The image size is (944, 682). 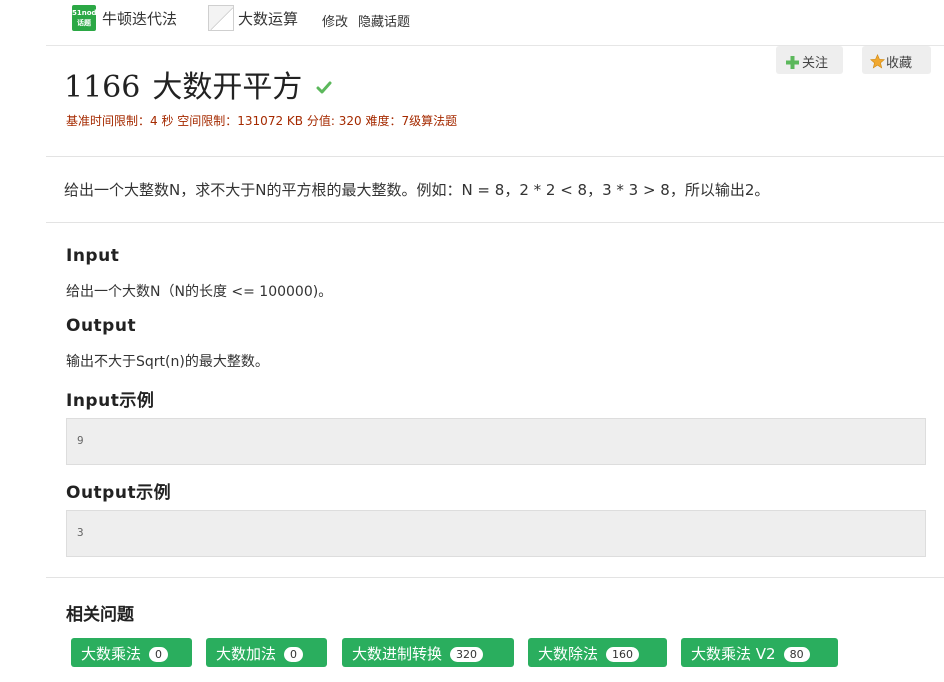 What do you see at coordinates (794, 64) in the screenshot?
I see `plus-icon` at bounding box center [794, 64].